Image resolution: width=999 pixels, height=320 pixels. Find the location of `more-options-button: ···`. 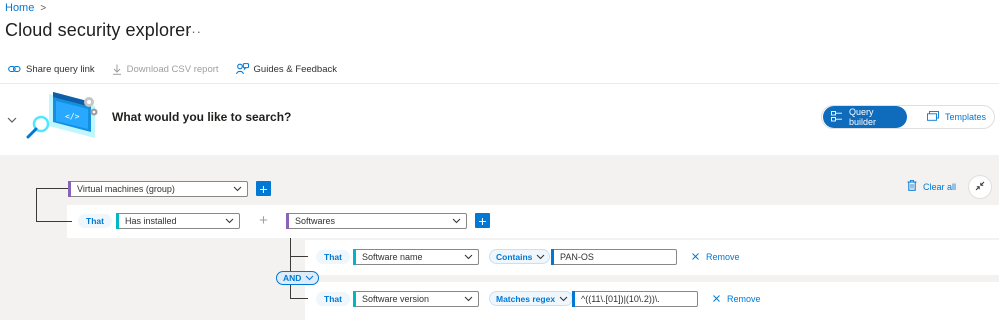

more-options-button: ··· is located at coordinates (194, 31).